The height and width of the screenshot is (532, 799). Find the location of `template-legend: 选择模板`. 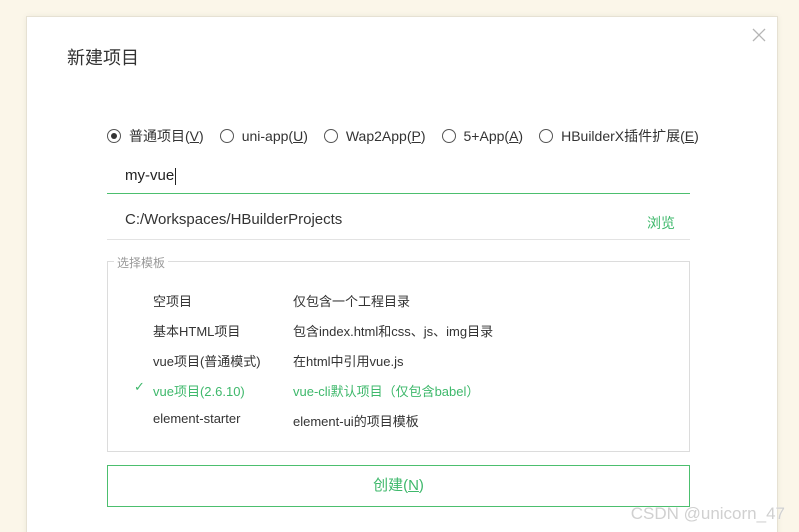

template-legend: 选择模板 is located at coordinates (141, 262).